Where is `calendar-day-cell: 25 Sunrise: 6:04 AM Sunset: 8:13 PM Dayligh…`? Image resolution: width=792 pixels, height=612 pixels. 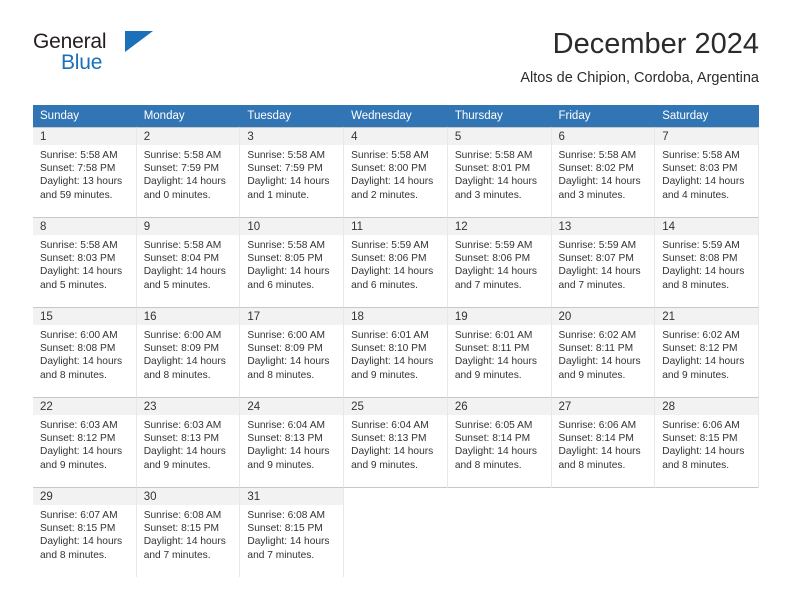
calendar-day-cell: 25 Sunrise: 6:04 AM Sunset: 8:13 PM Dayligh… is located at coordinates (396, 442).